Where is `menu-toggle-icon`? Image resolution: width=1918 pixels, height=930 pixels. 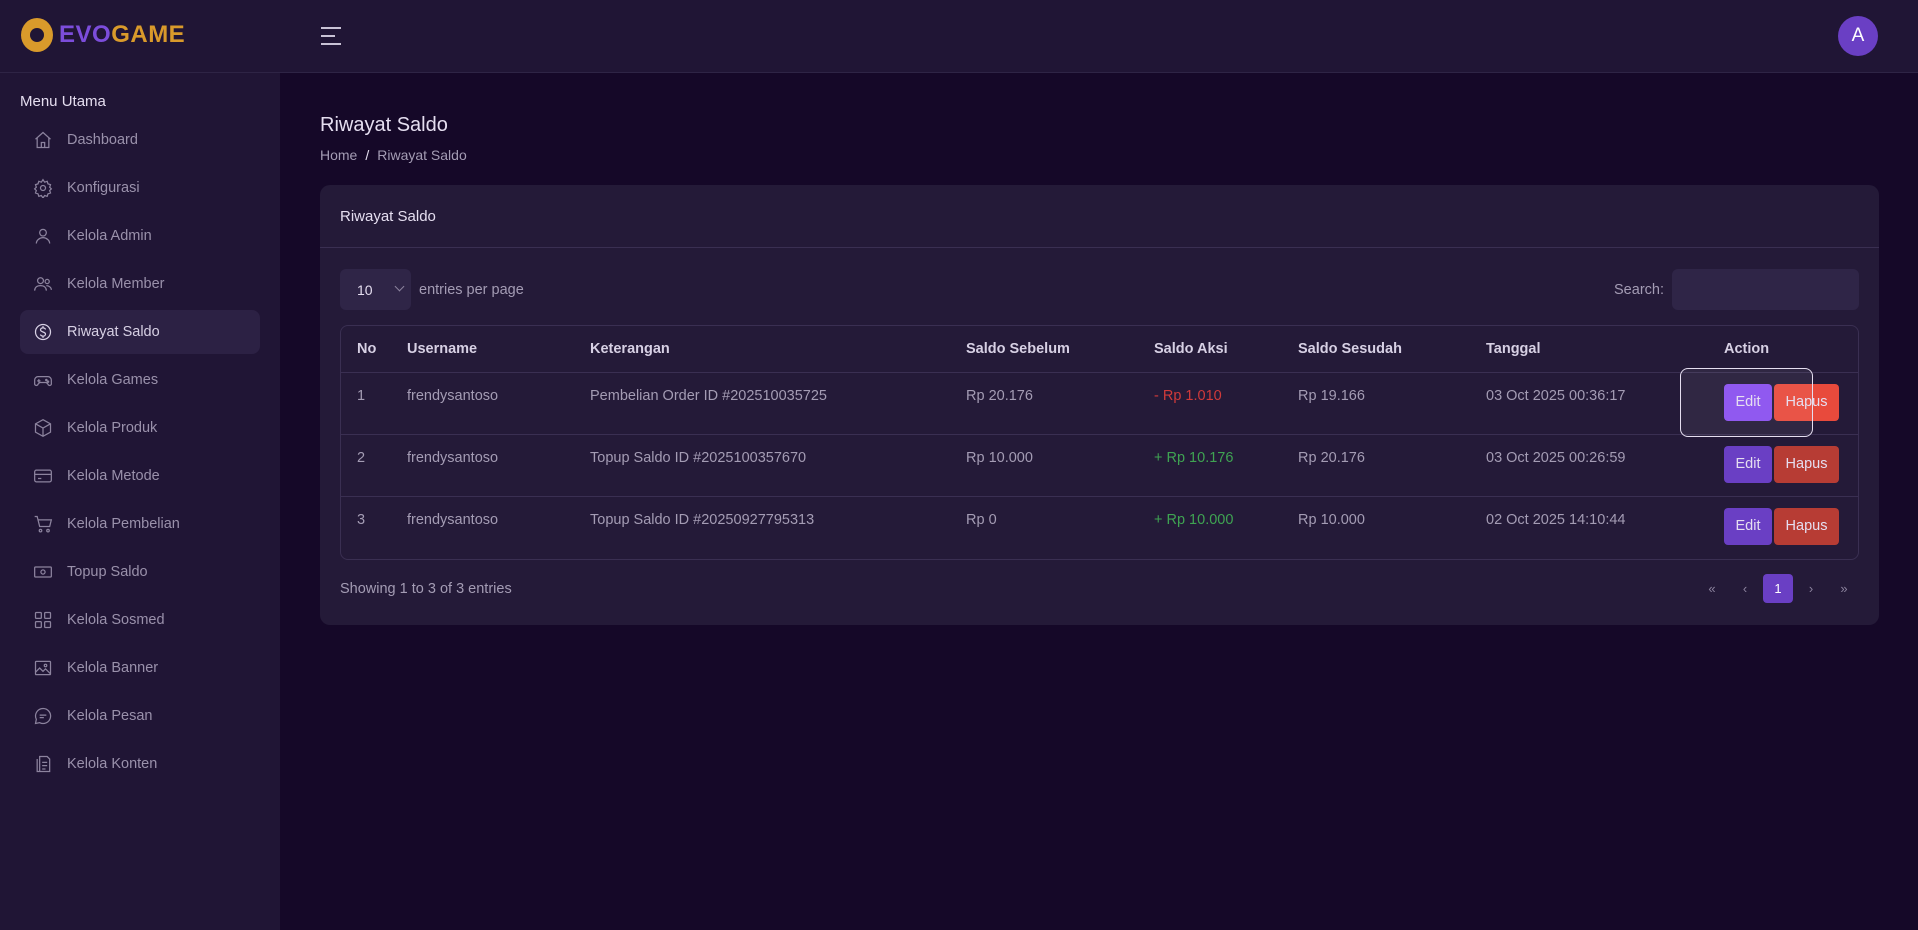 menu-toggle-icon is located at coordinates (331, 36).